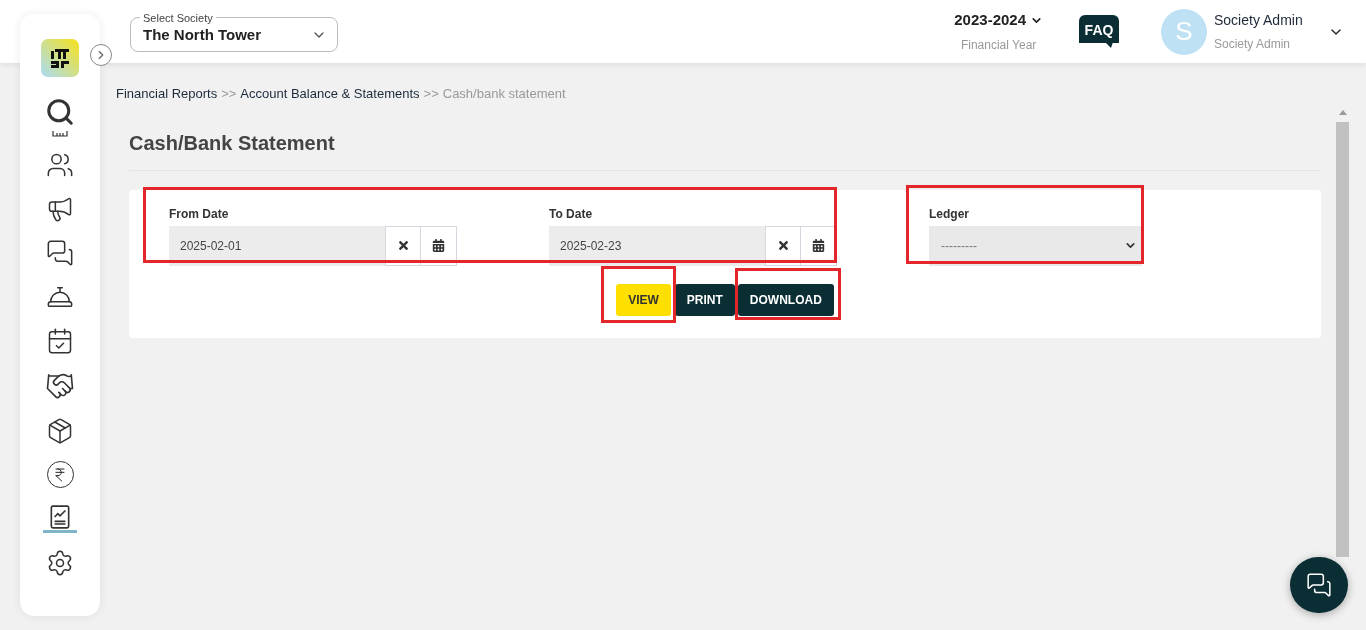 The width and height of the screenshot is (1366, 630). What do you see at coordinates (60, 112) in the screenshot?
I see `search-button` at bounding box center [60, 112].